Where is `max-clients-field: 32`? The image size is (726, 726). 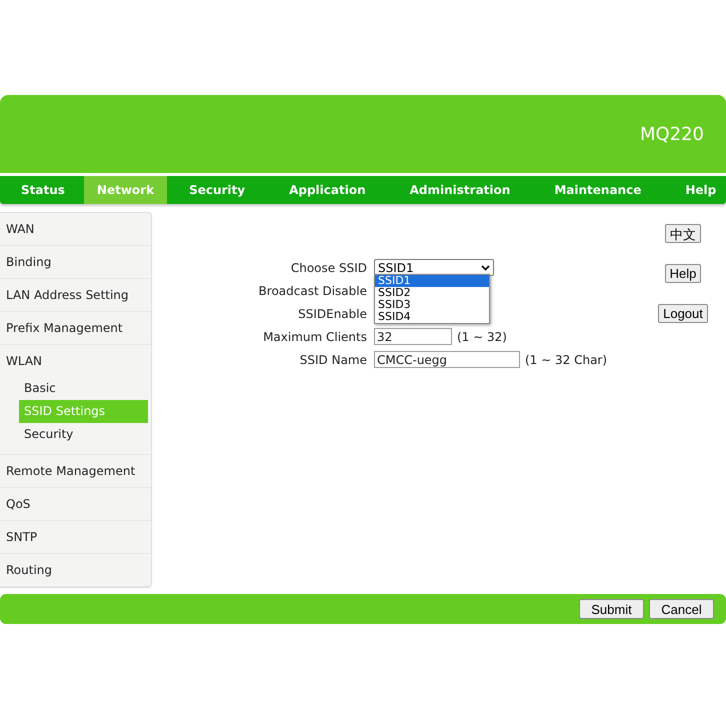 max-clients-field: 32 is located at coordinates (413, 336).